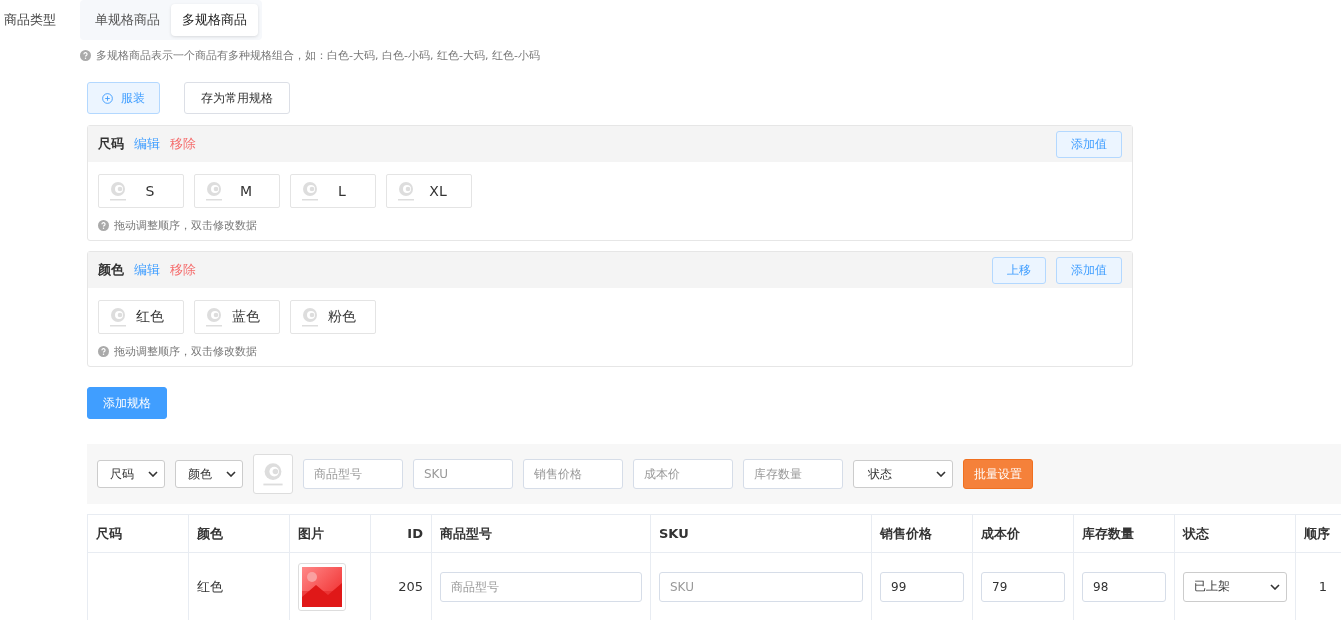 The image size is (1341, 631). Describe the element at coordinates (330, 533) in the screenshot. I see `column-header: 图片` at that location.